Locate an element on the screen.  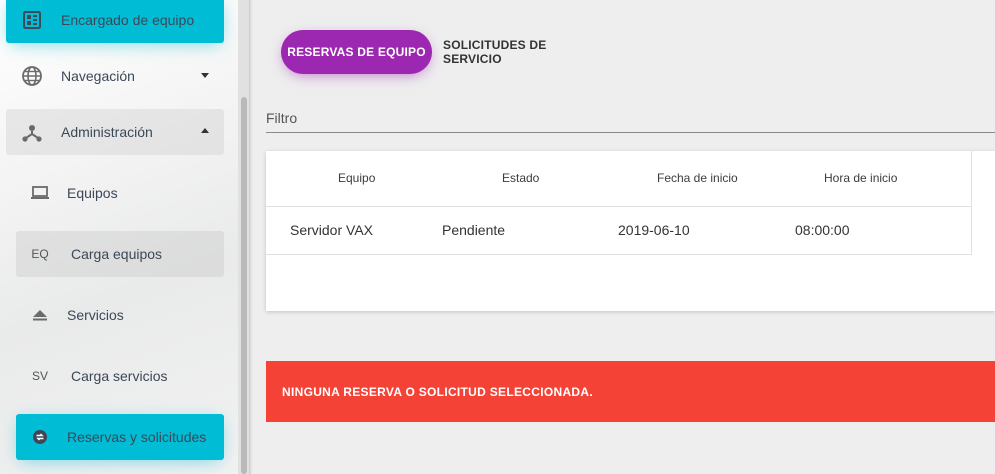
sidebar-item-carga-servicios: SV Carga servicios is located at coordinates (120, 376).